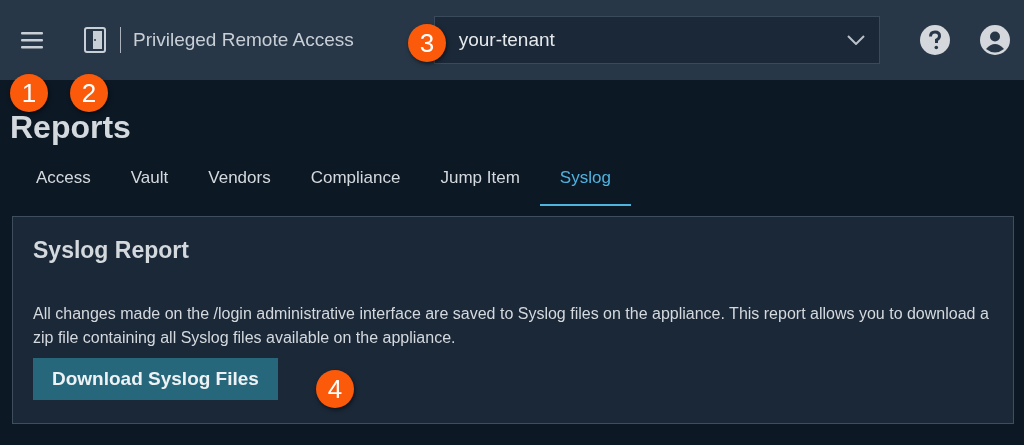 Image resolution: width=1024 pixels, height=445 pixels. What do you see at coordinates (155, 379) in the screenshot?
I see `download-button: Download Syslog Files` at bounding box center [155, 379].